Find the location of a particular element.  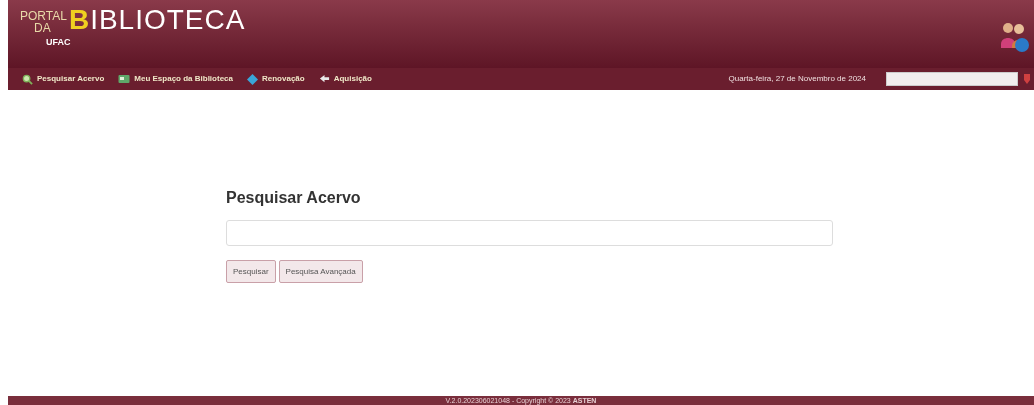

nav-link: Aquisição is located at coordinates (352, 79).